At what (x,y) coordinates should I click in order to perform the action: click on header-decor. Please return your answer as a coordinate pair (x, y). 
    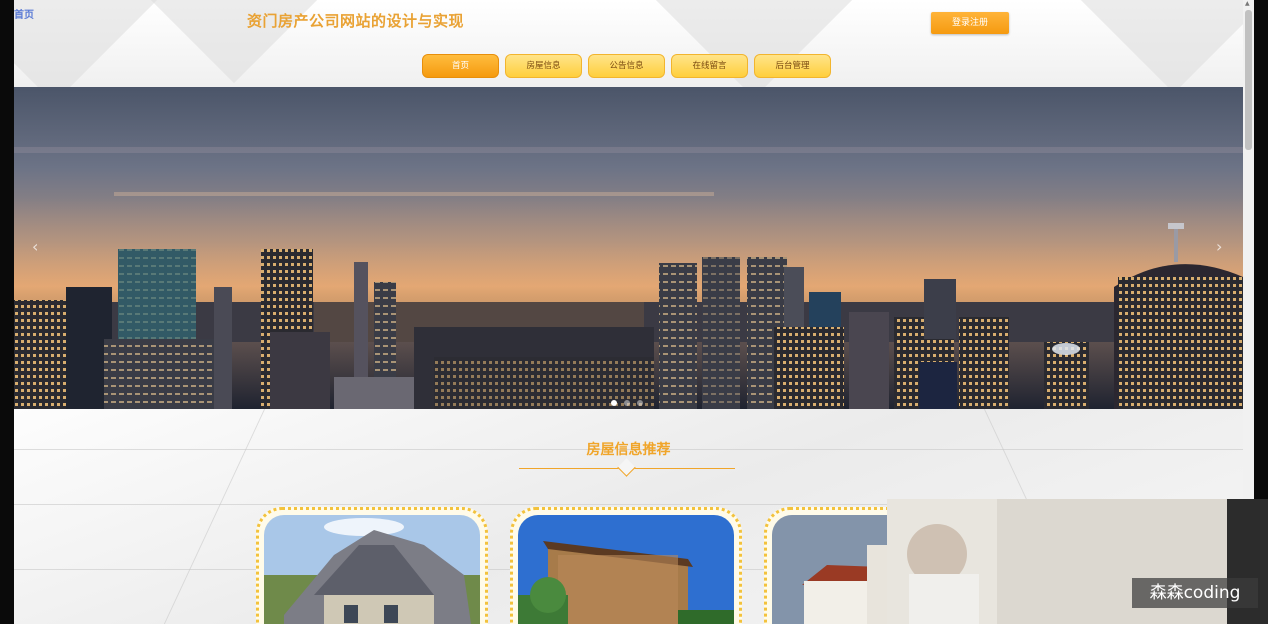
    Looking at the image, I should click on (1151, 43).